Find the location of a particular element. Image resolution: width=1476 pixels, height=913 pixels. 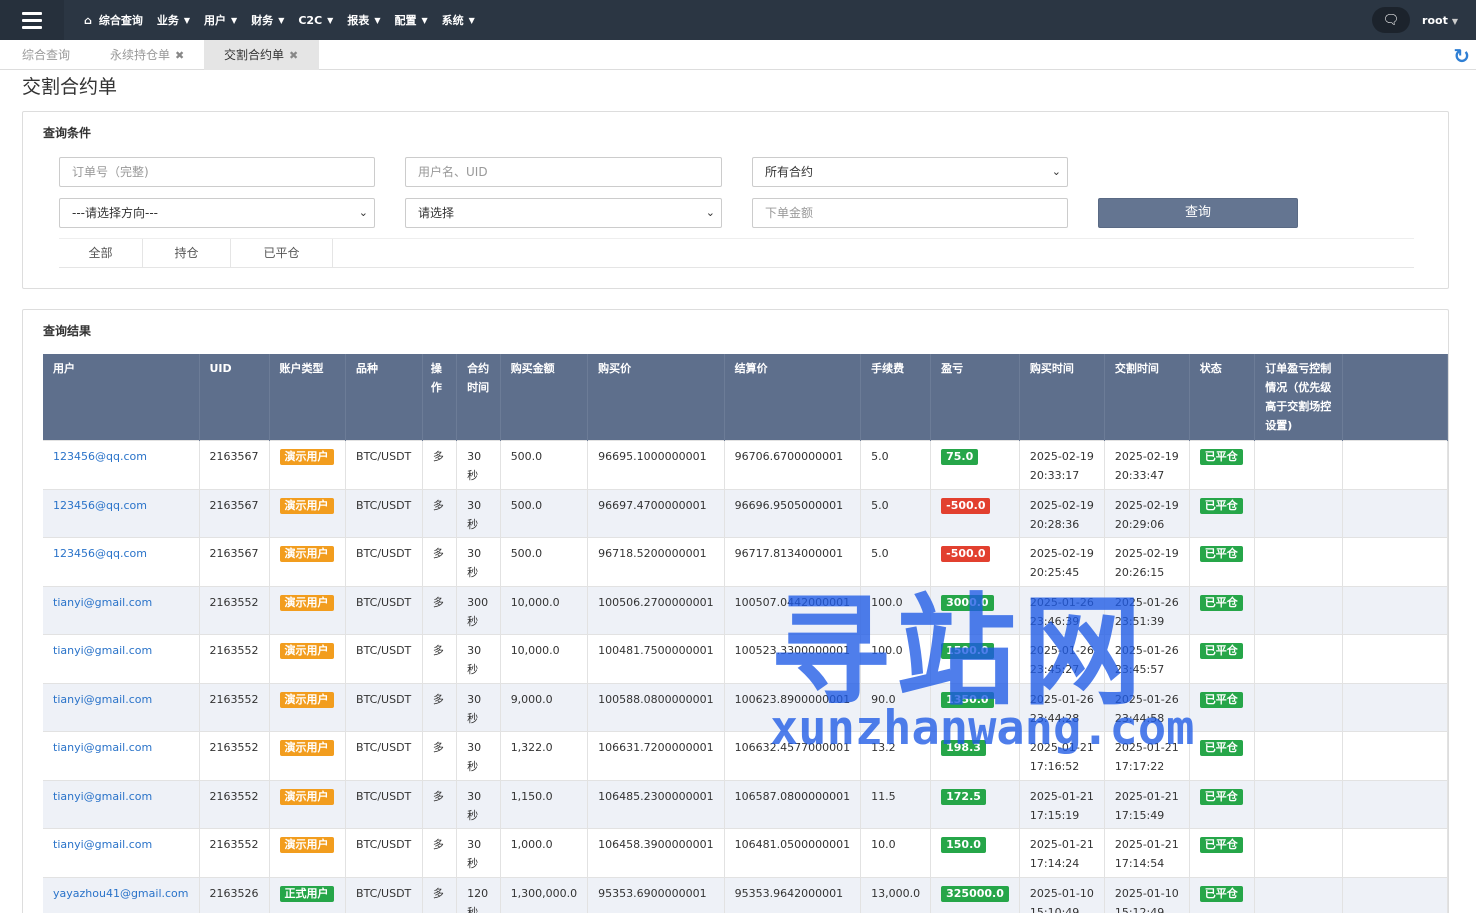

settle-clock: 23:51:39 is located at coordinates (1139, 621).